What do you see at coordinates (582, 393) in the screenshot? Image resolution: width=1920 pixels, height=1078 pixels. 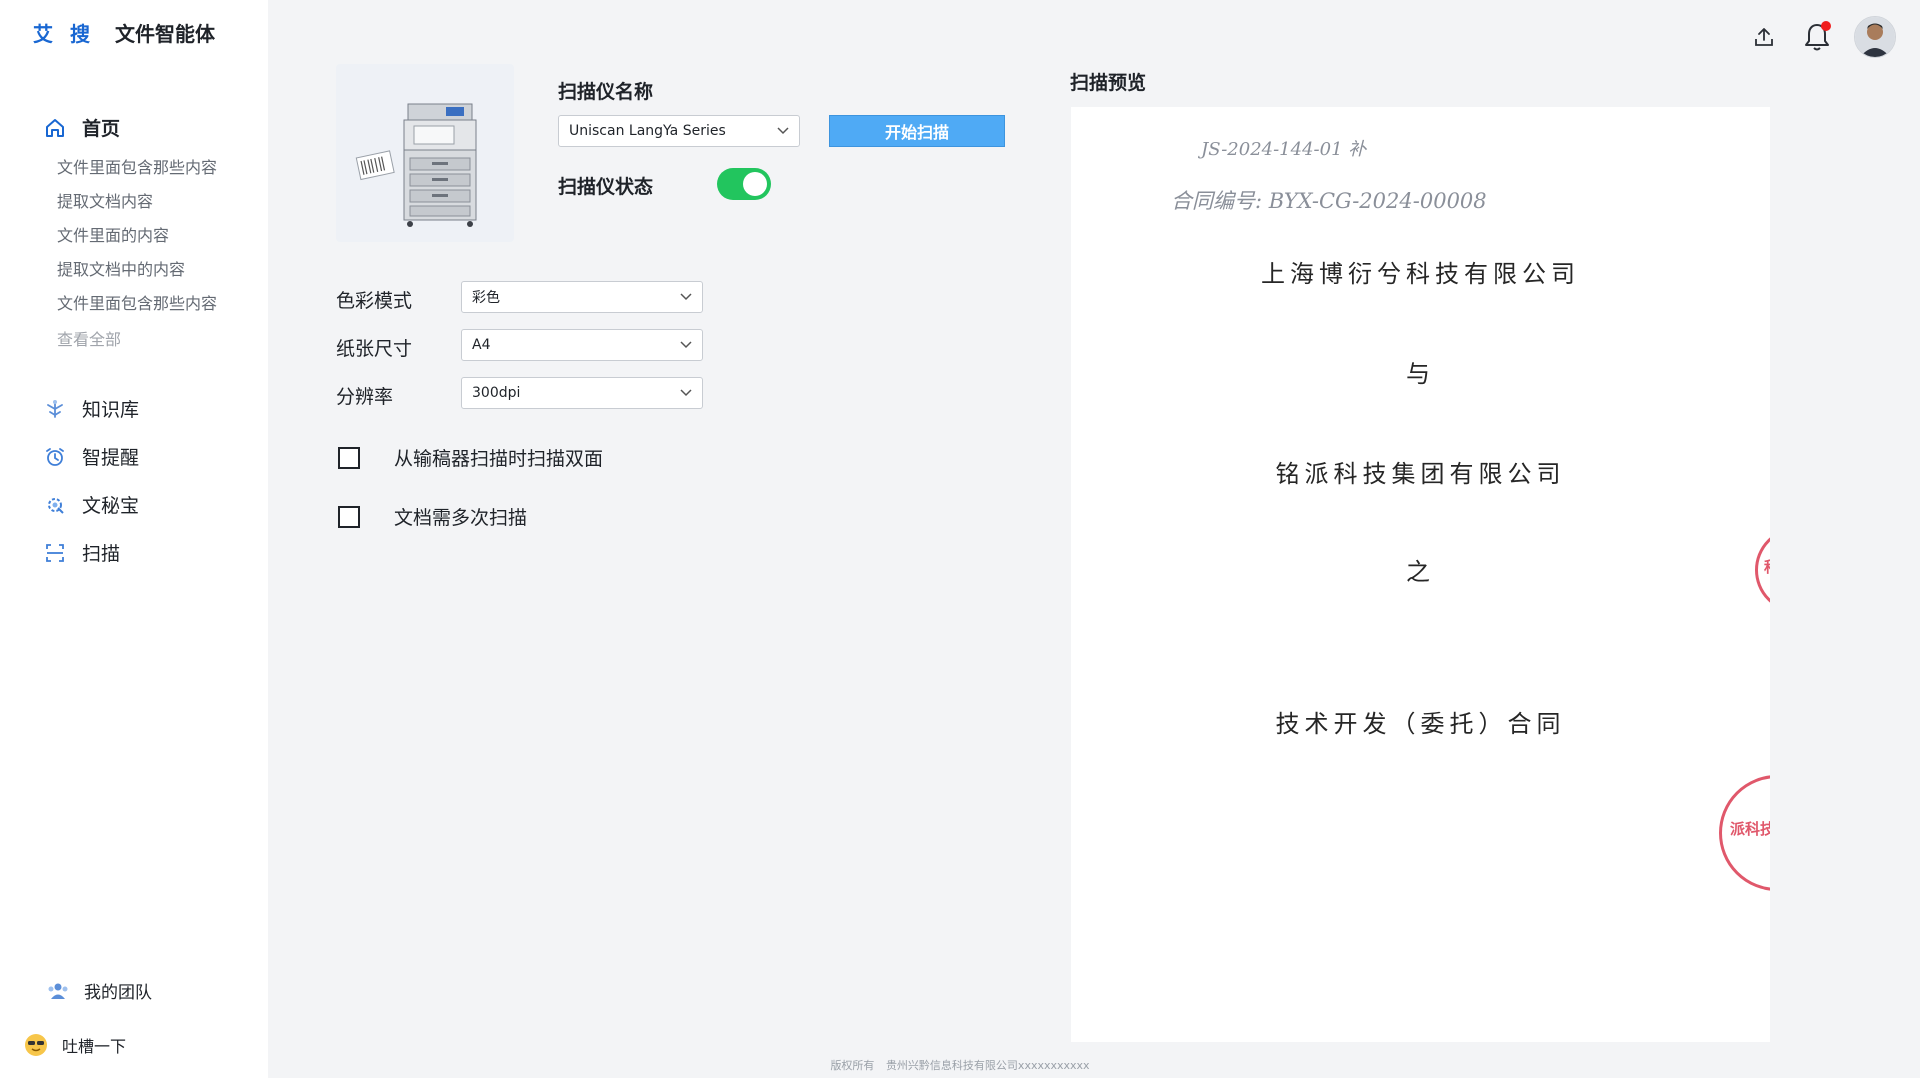 I see `resolution-select: 300dpi` at bounding box center [582, 393].